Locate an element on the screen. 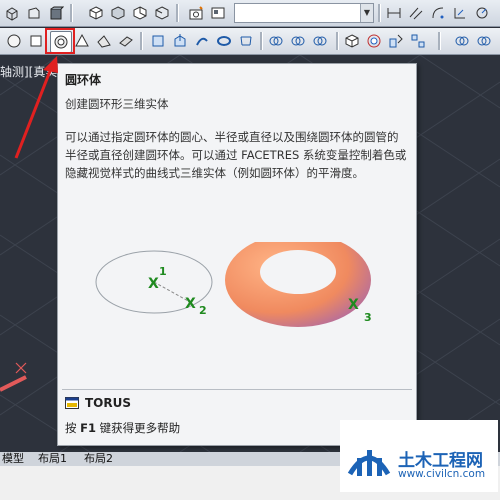 Image resolution: width=500 pixels, height=500 pixels. solid-edit-subtract-icon is located at coordinates (484, 41).